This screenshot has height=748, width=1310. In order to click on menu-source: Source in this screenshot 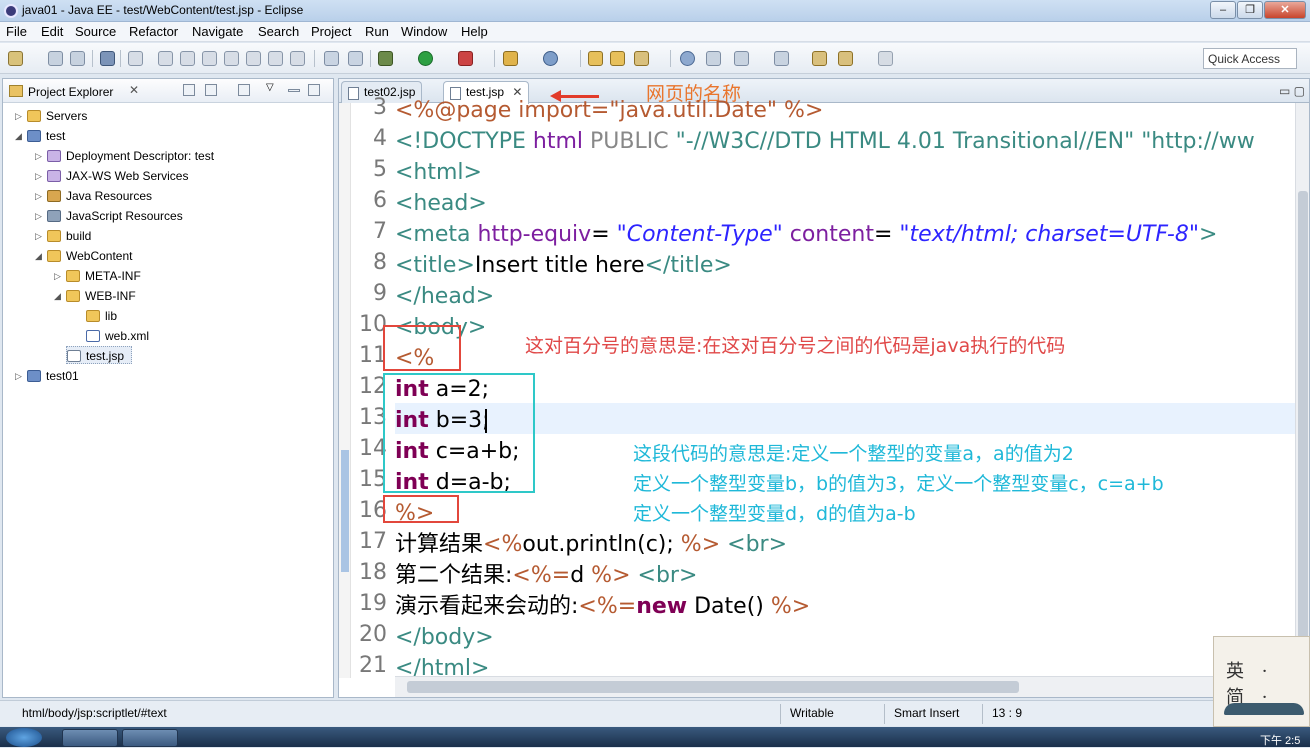, I will do `click(95, 31)`.